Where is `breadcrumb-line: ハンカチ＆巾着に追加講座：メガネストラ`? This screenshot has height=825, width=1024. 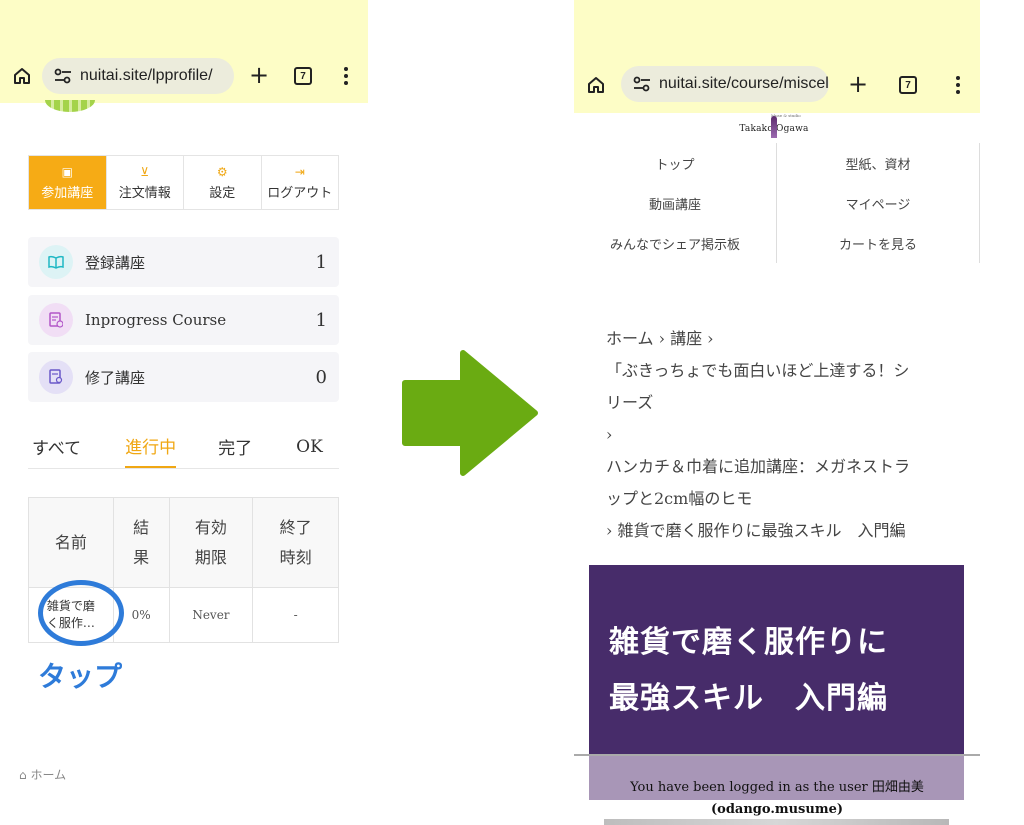 breadcrumb-line: ハンカチ＆巾着に追加講座：メガネストラ is located at coordinates (781, 467).